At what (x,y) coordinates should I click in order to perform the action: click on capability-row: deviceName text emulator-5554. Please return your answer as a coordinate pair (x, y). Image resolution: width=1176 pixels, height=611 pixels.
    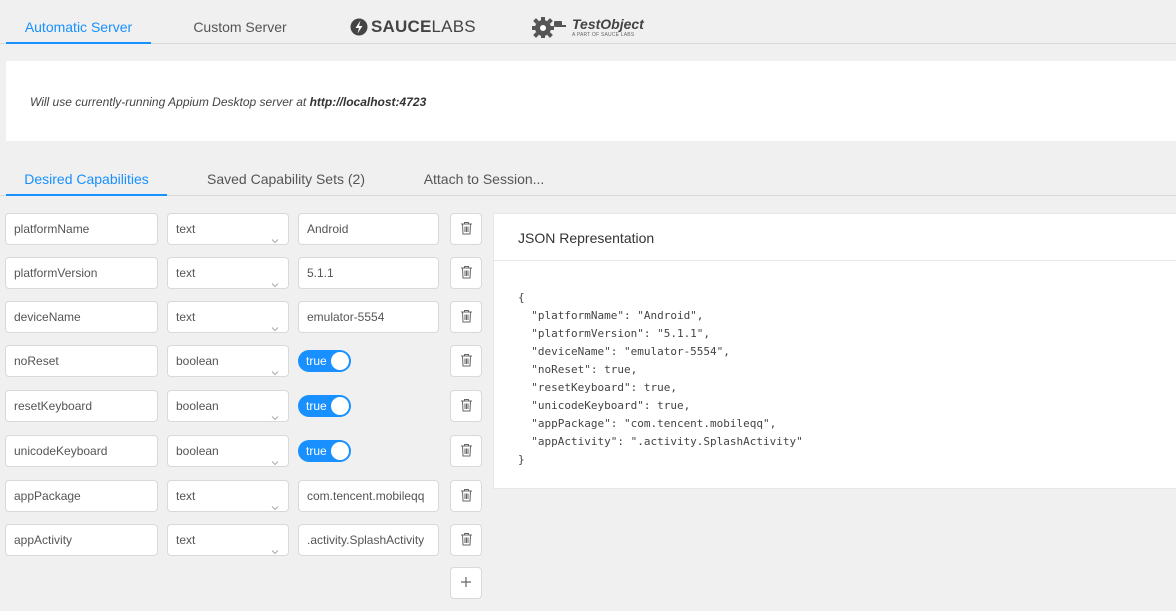
    Looking at the image, I should click on (245, 317).